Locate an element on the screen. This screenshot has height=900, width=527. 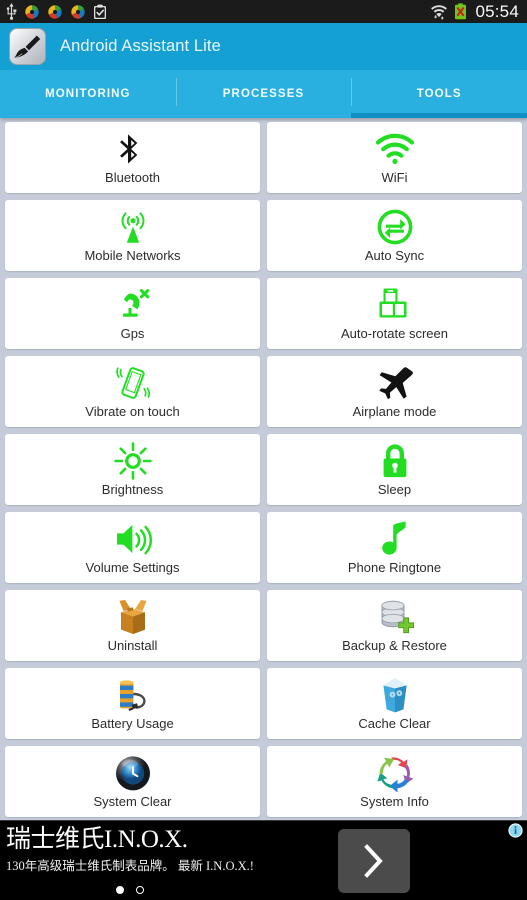
tab-processes: PROCESSES is located at coordinates (263, 94).